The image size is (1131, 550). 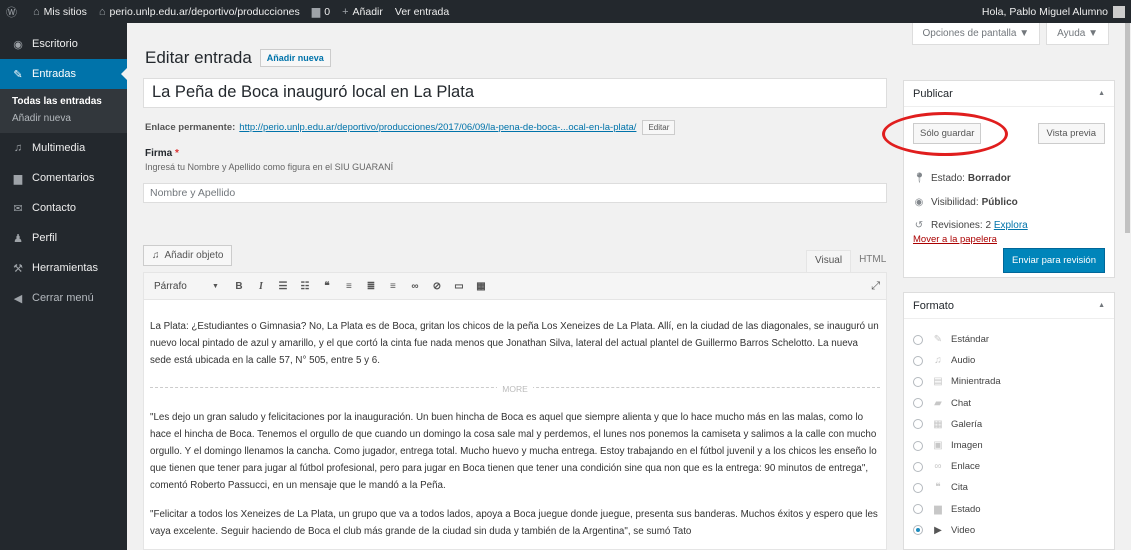 I want to click on help-button: Ayuda ▼, so click(x=1077, y=34).